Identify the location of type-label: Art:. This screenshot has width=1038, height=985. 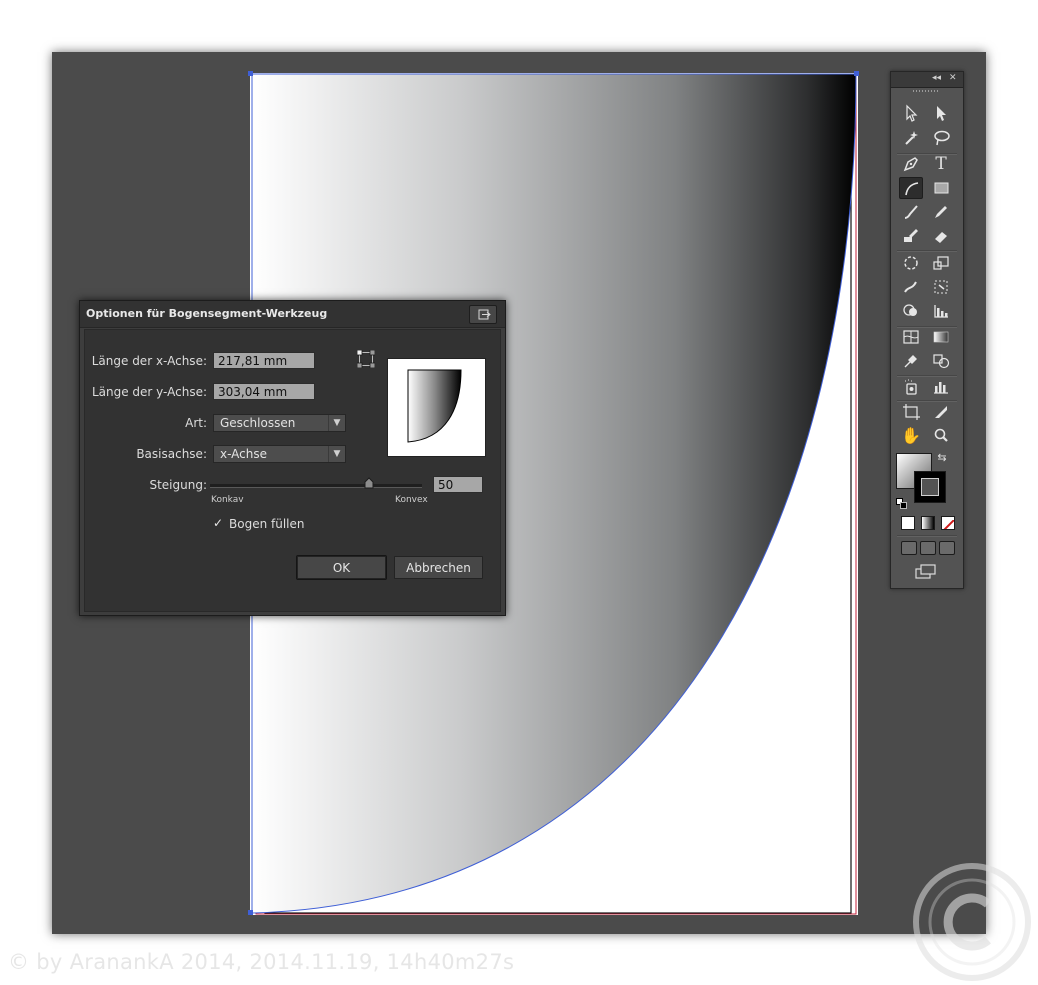
(196, 423).